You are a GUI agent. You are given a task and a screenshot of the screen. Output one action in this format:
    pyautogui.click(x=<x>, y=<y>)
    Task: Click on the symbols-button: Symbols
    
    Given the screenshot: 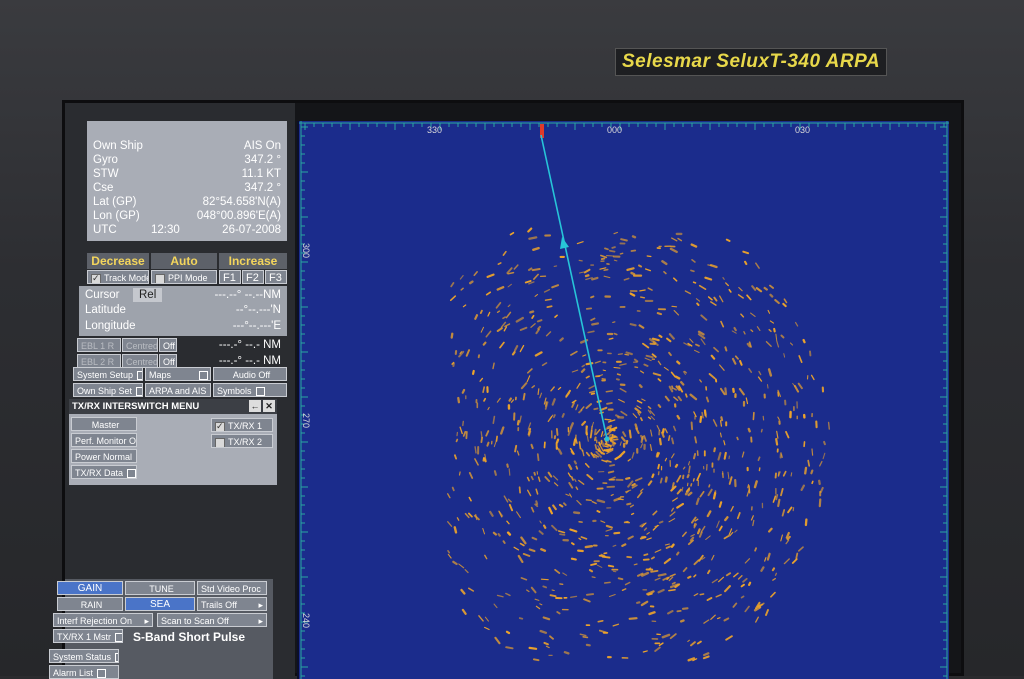 What is the action you would take?
    pyautogui.click(x=250, y=390)
    